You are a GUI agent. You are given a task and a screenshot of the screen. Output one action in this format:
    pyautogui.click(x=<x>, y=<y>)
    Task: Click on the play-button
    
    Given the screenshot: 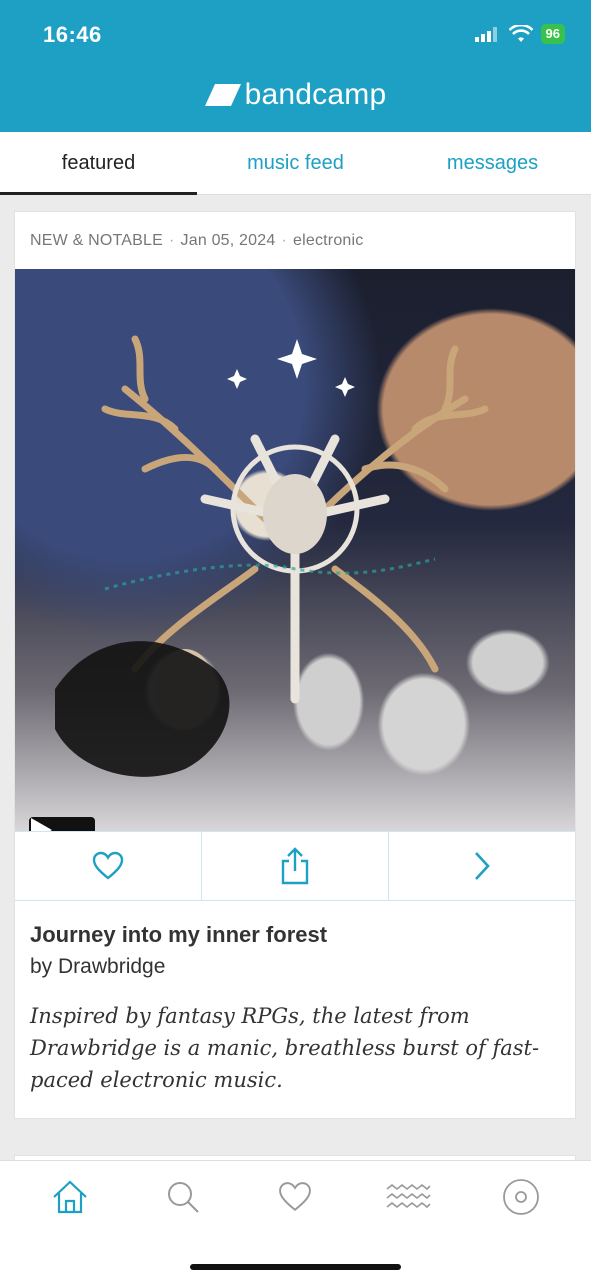 What is the action you would take?
    pyautogui.click(x=62, y=824)
    